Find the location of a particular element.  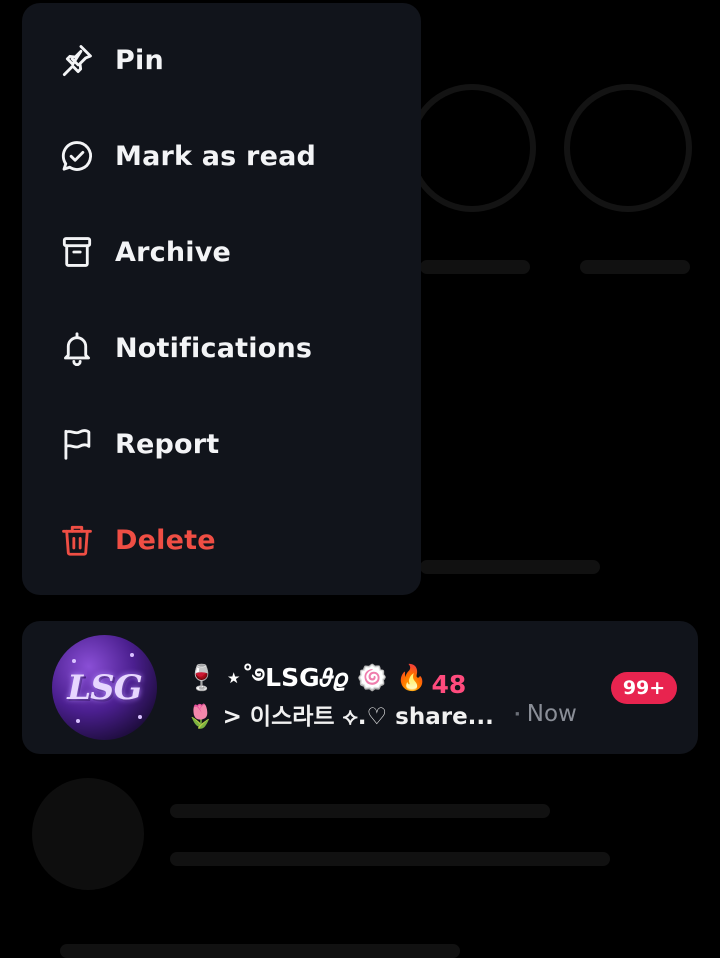

avatar: LSG is located at coordinates (104, 687).